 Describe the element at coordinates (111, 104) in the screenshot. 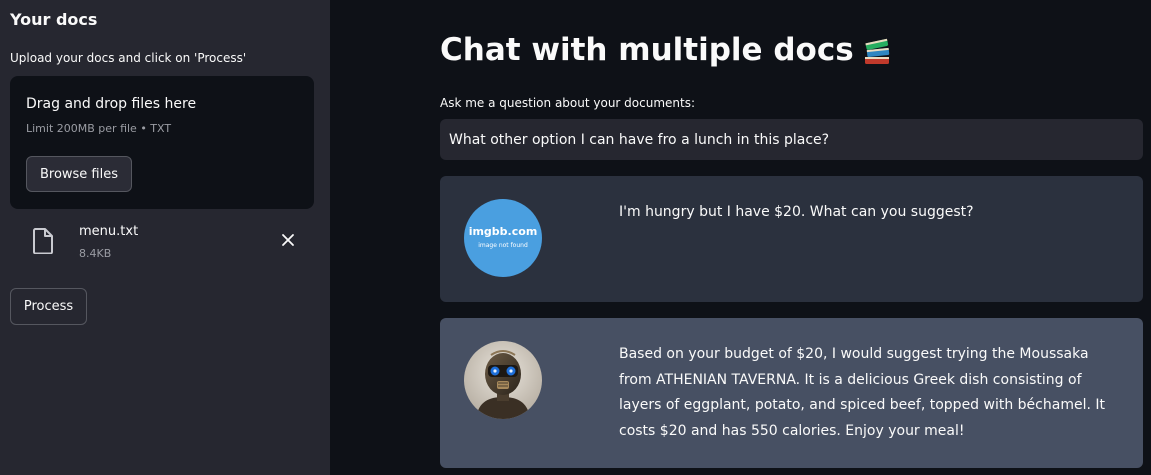

I see `dropzone-title: Drag and drop files here` at that location.